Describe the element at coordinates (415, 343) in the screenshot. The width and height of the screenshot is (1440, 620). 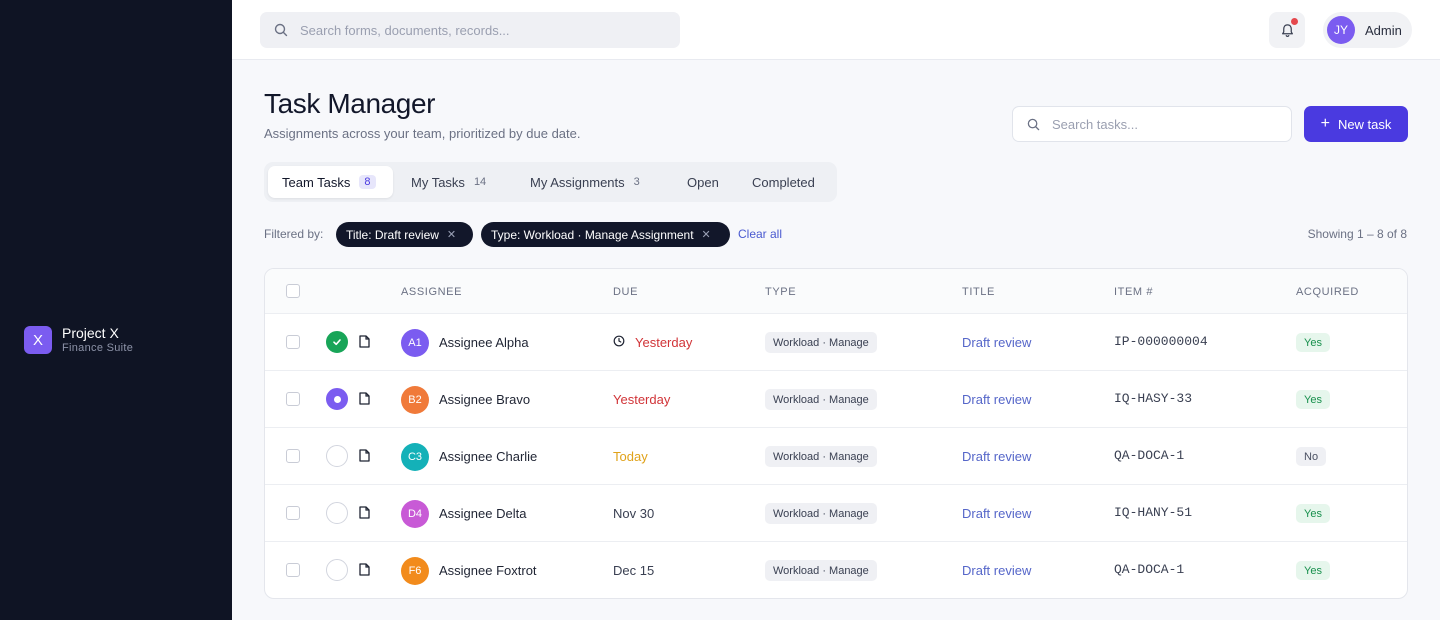
I see `avatar: A1` at that location.